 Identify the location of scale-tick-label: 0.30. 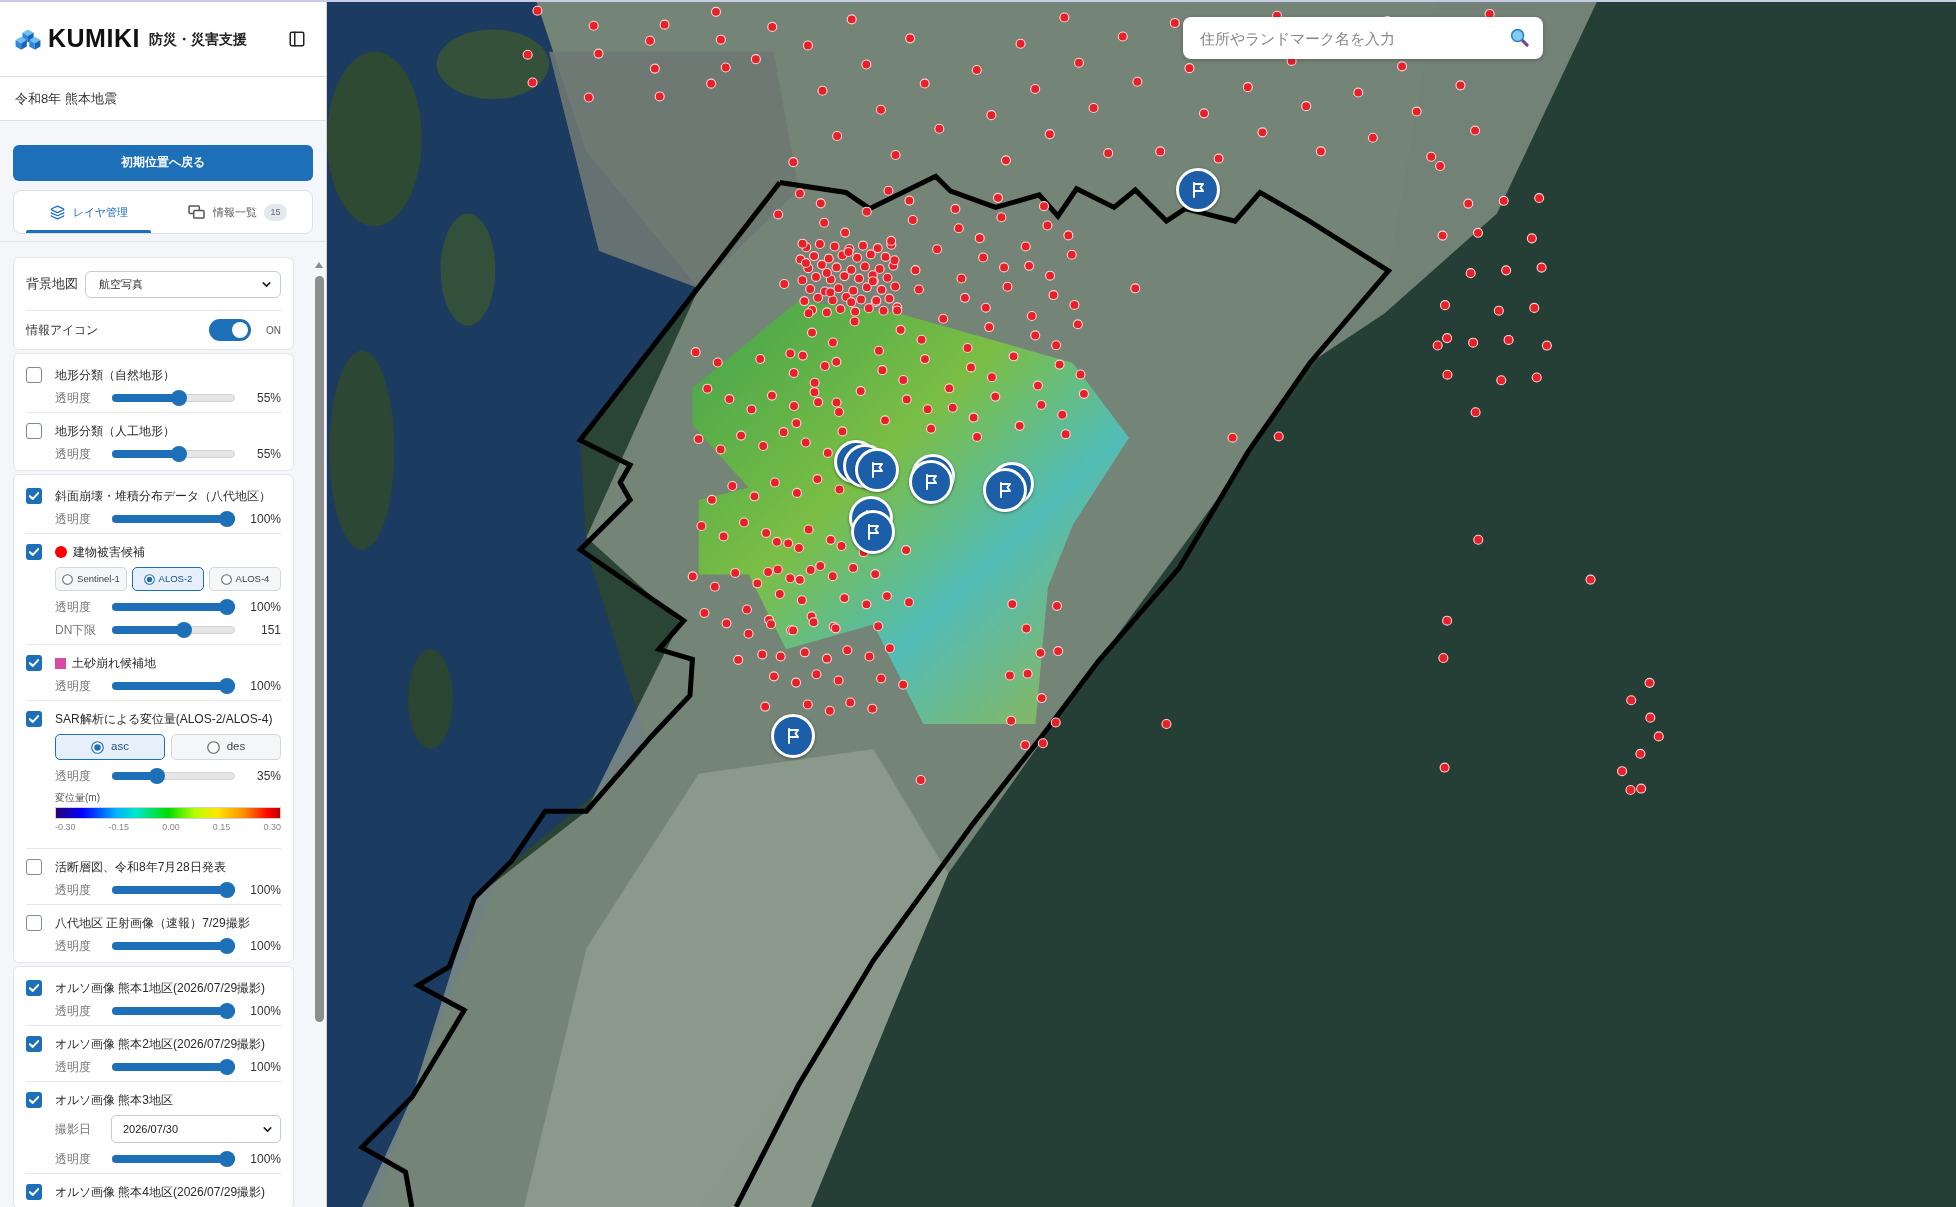
(272, 827).